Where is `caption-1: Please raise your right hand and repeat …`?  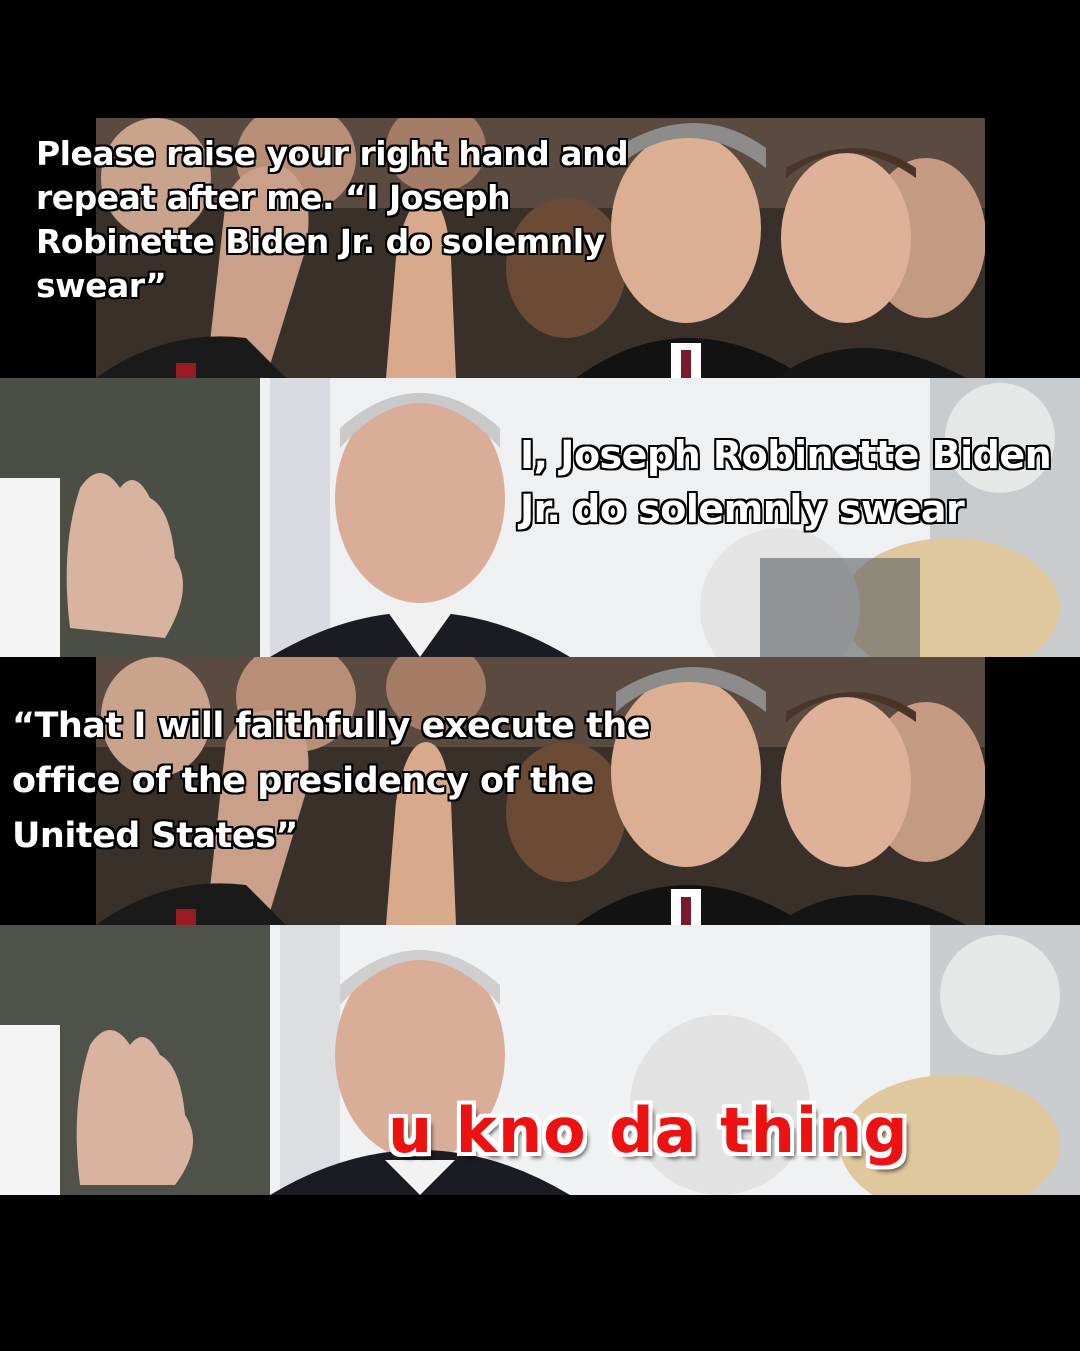 caption-1: Please raise your right hand and repeat … is located at coordinates (332, 219).